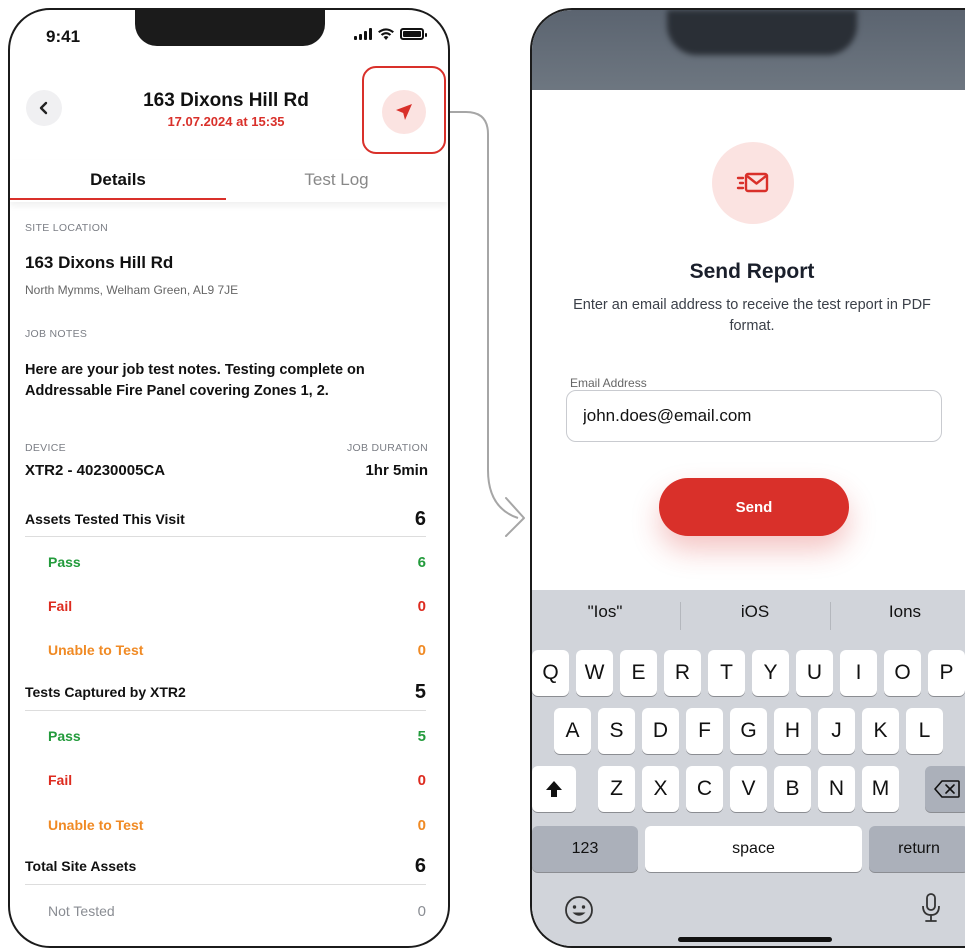  I want to click on assets-pass-row: Pass 6, so click(225, 562).